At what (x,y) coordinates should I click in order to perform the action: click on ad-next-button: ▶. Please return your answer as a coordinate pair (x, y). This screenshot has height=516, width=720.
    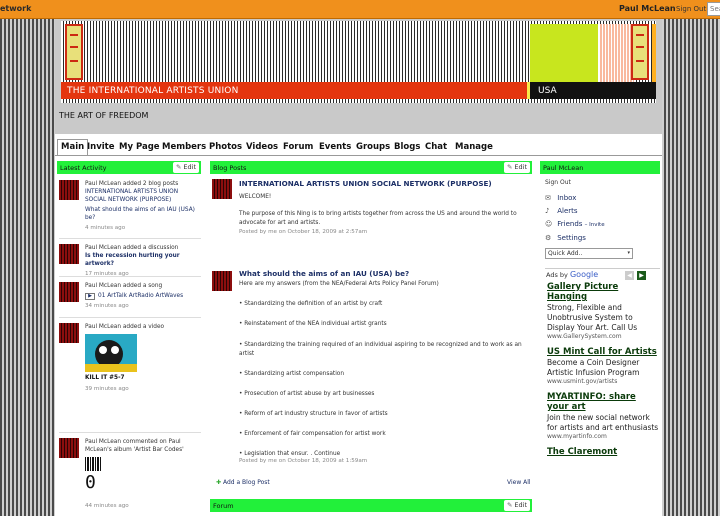
    Looking at the image, I should click on (641, 275).